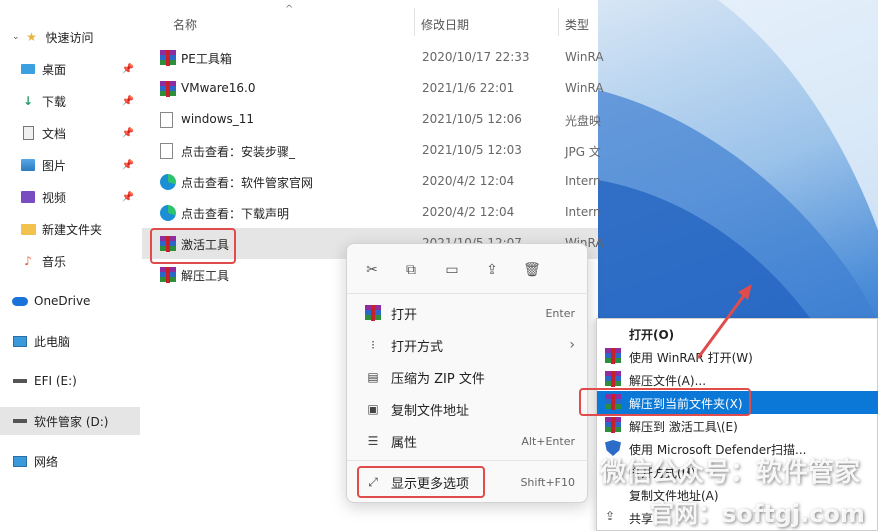 The width and height of the screenshot is (878, 531). I want to click on watermark-wechat: 微信公众号：软件管家, so click(730, 473).